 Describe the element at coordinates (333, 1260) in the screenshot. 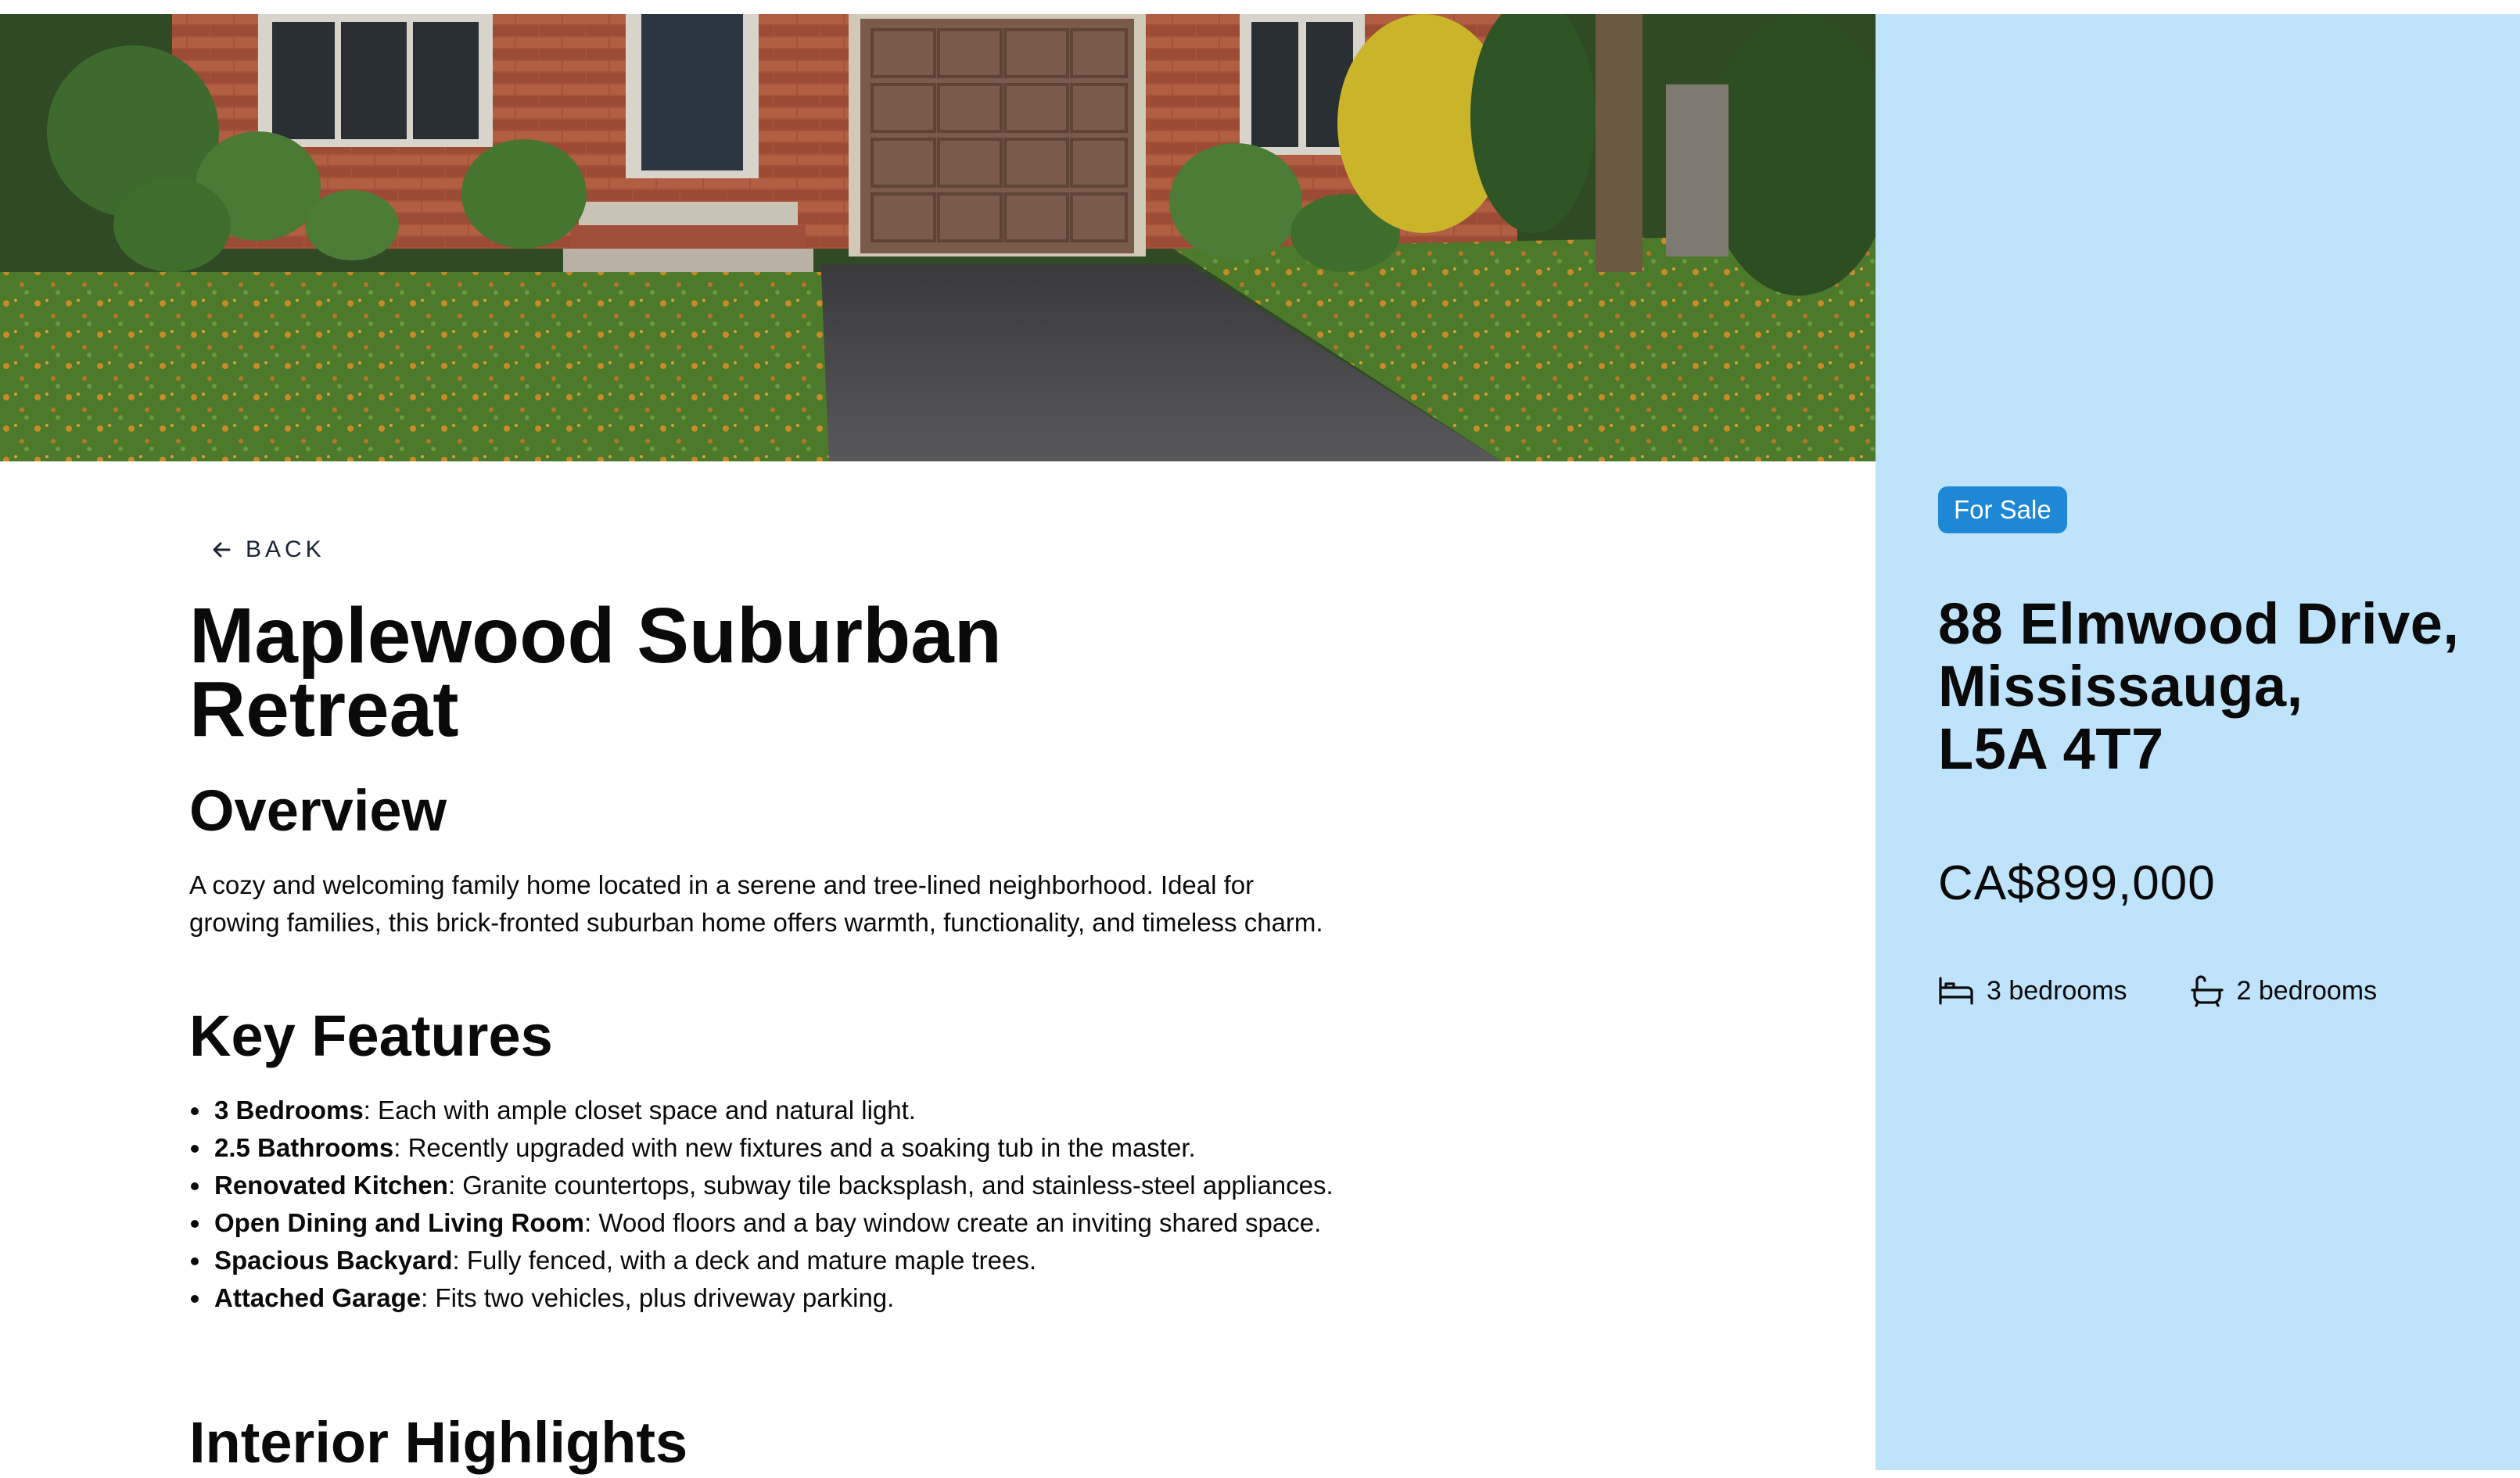

I see `feature-name: Spacious Backyard` at that location.